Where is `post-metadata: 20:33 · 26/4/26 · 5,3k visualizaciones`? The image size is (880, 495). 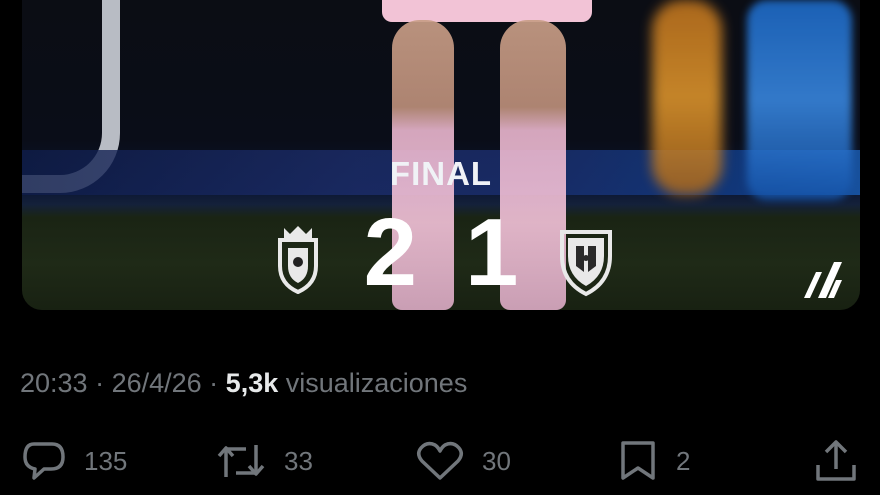
post-metadata: 20:33 · 26/4/26 · 5,3k visualizaciones is located at coordinates (243, 383).